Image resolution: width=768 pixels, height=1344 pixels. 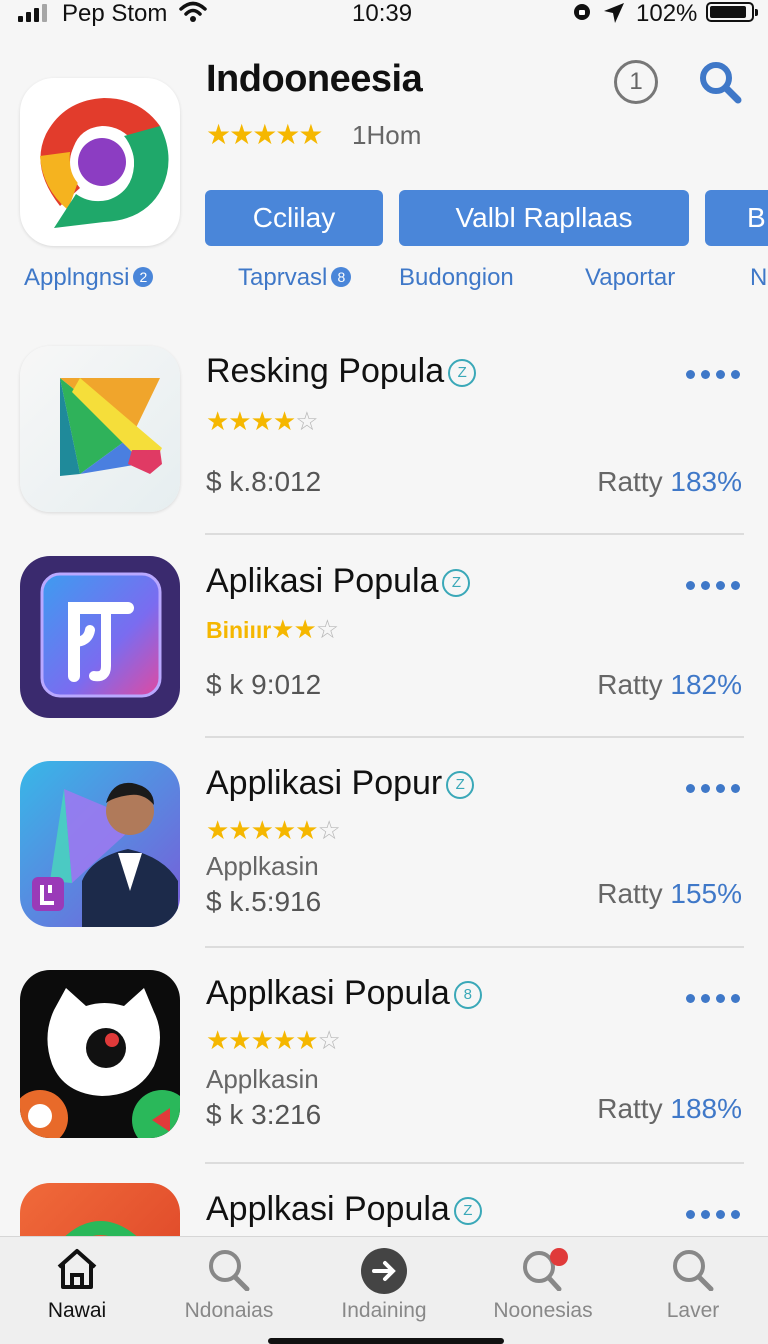 I want to click on app-rating-3: Ratty 155%, so click(x=669, y=894).